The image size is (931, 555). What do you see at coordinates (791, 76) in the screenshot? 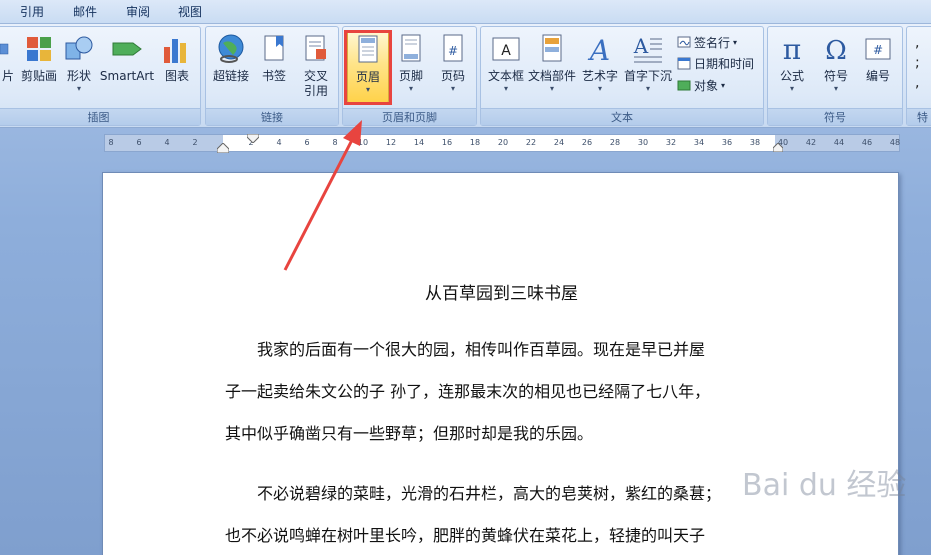
I see `equation-label: 公式` at bounding box center [791, 76].